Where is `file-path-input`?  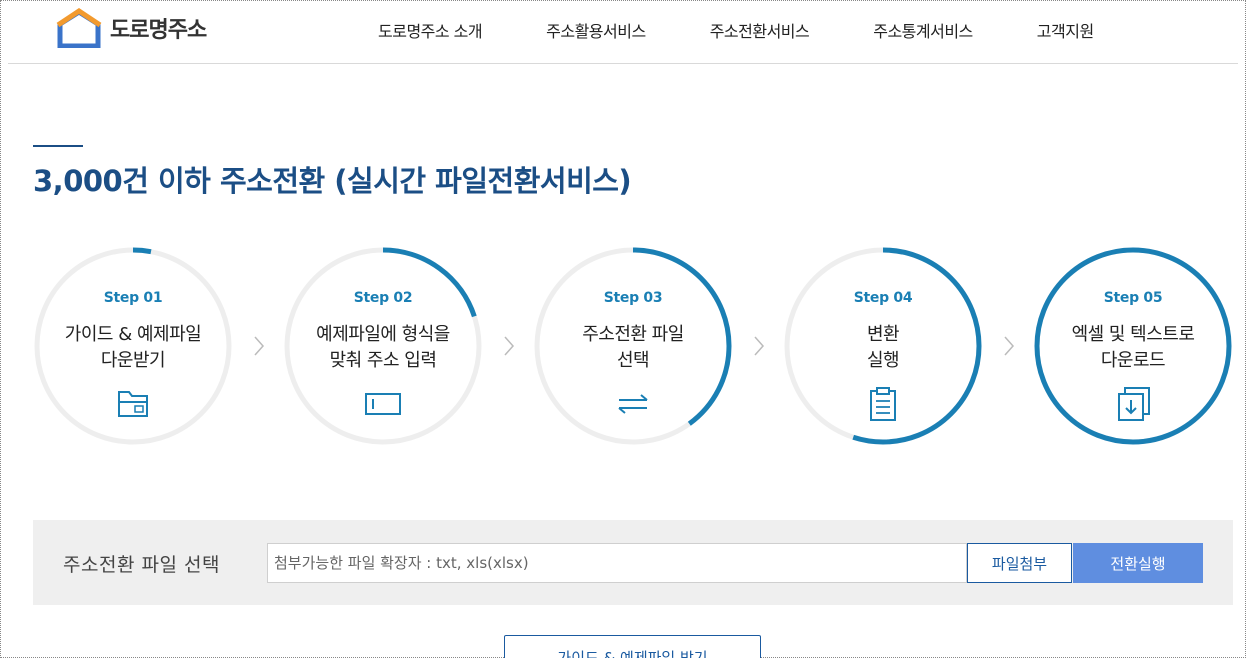 file-path-input is located at coordinates (617, 563).